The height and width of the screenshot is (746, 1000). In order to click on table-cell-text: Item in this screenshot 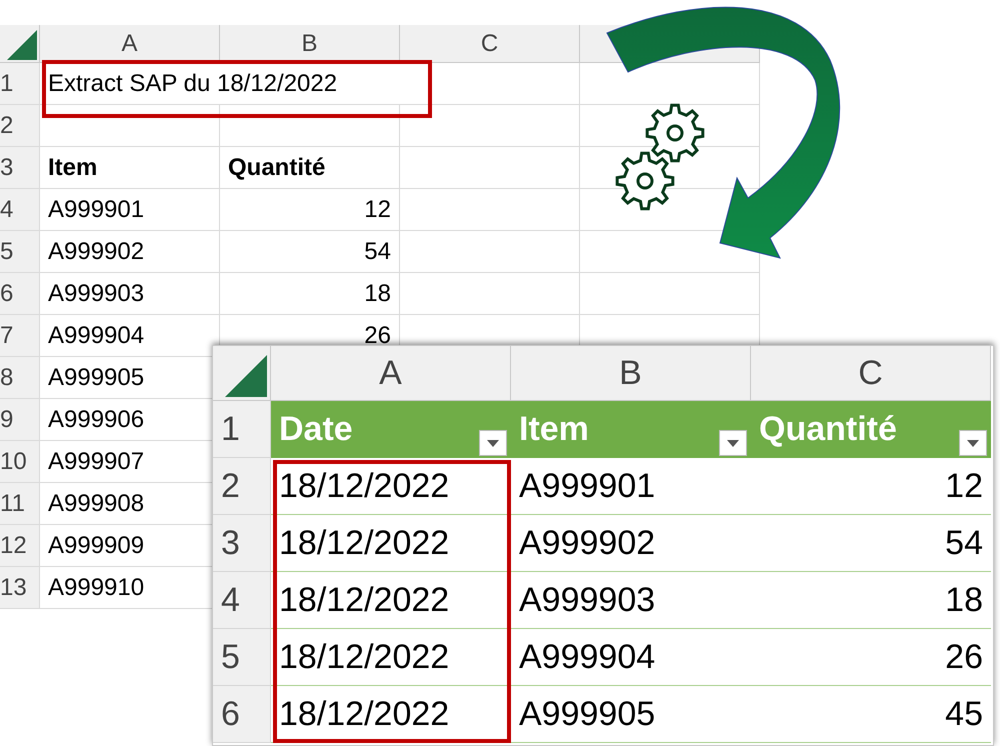, I will do `click(73, 167)`.